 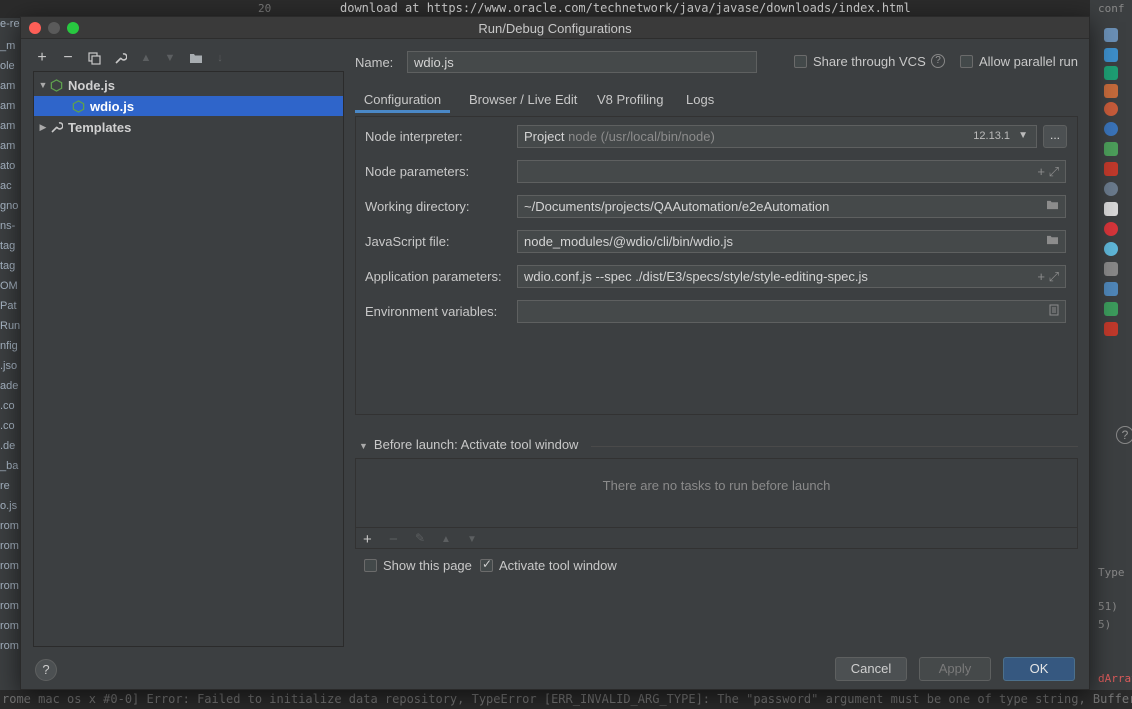 What do you see at coordinates (1105, 624) in the screenshot?
I see `editor-right-fragment: 5)` at bounding box center [1105, 624].